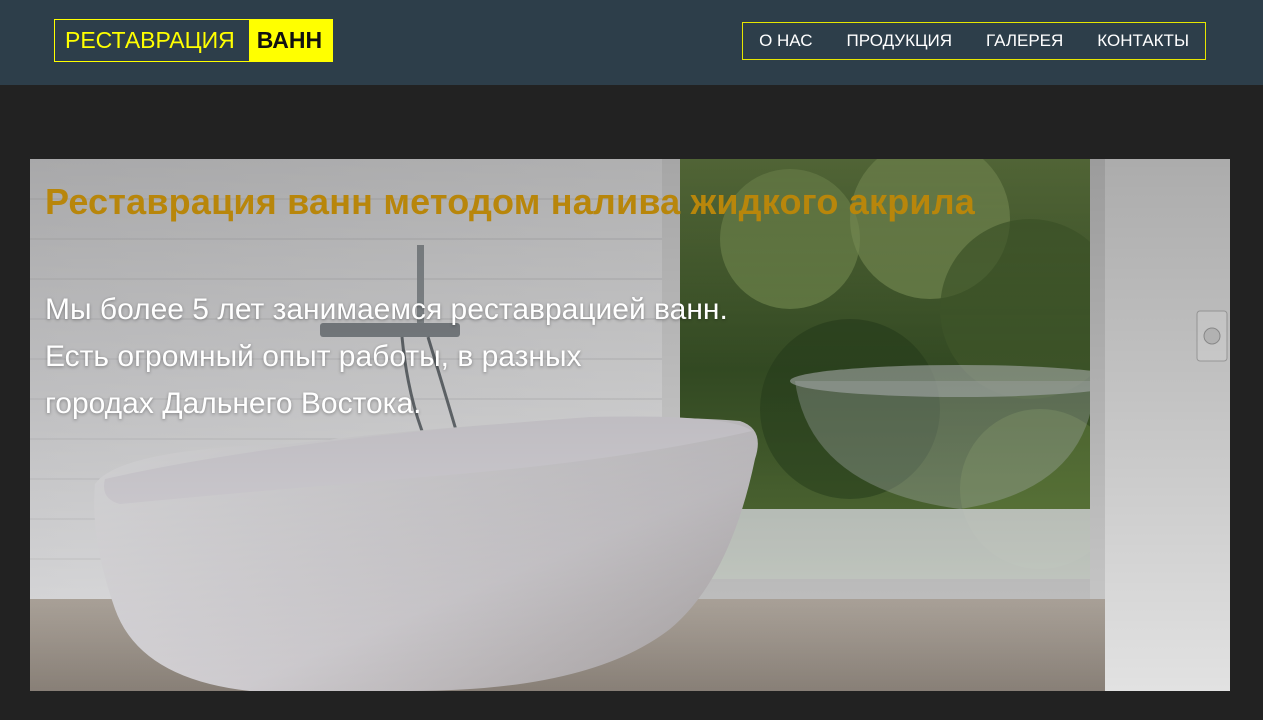 This screenshot has width=1263, height=720. I want to click on logo-text-part1: РЕСТАВРАЦИЯ, so click(150, 40).